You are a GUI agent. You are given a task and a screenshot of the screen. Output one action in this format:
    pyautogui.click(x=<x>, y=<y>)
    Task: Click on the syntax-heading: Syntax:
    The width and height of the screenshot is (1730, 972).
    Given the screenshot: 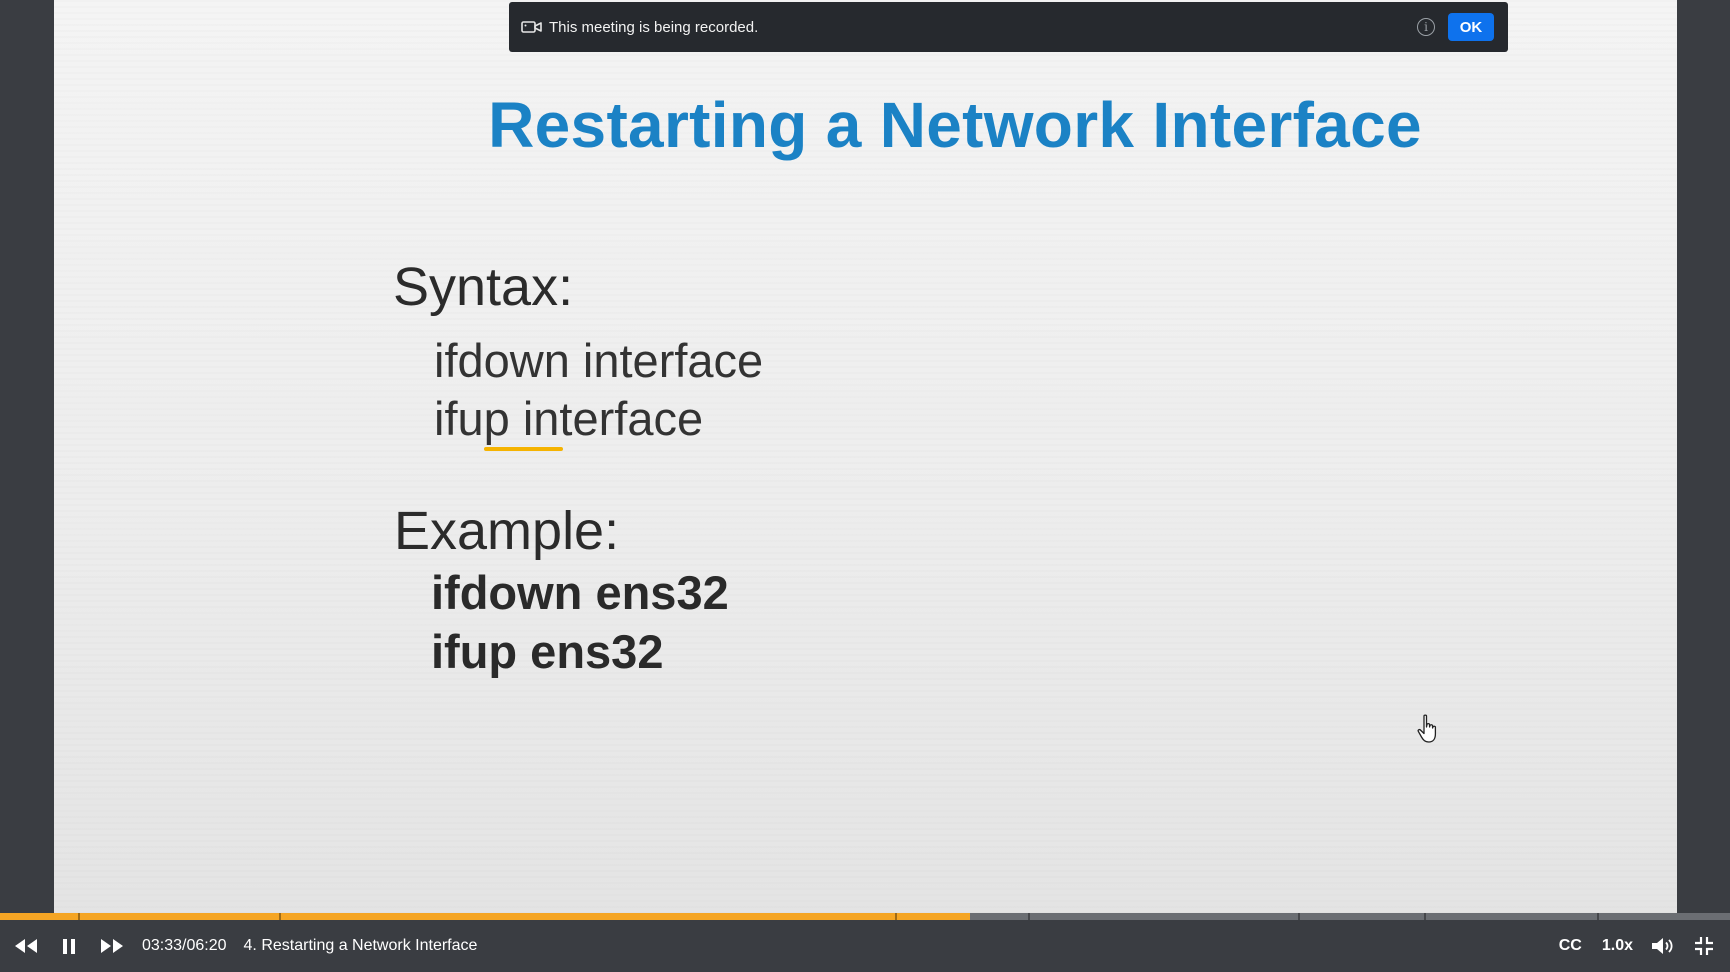 What is the action you would take?
    pyautogui.click(x=483, y=287)
    